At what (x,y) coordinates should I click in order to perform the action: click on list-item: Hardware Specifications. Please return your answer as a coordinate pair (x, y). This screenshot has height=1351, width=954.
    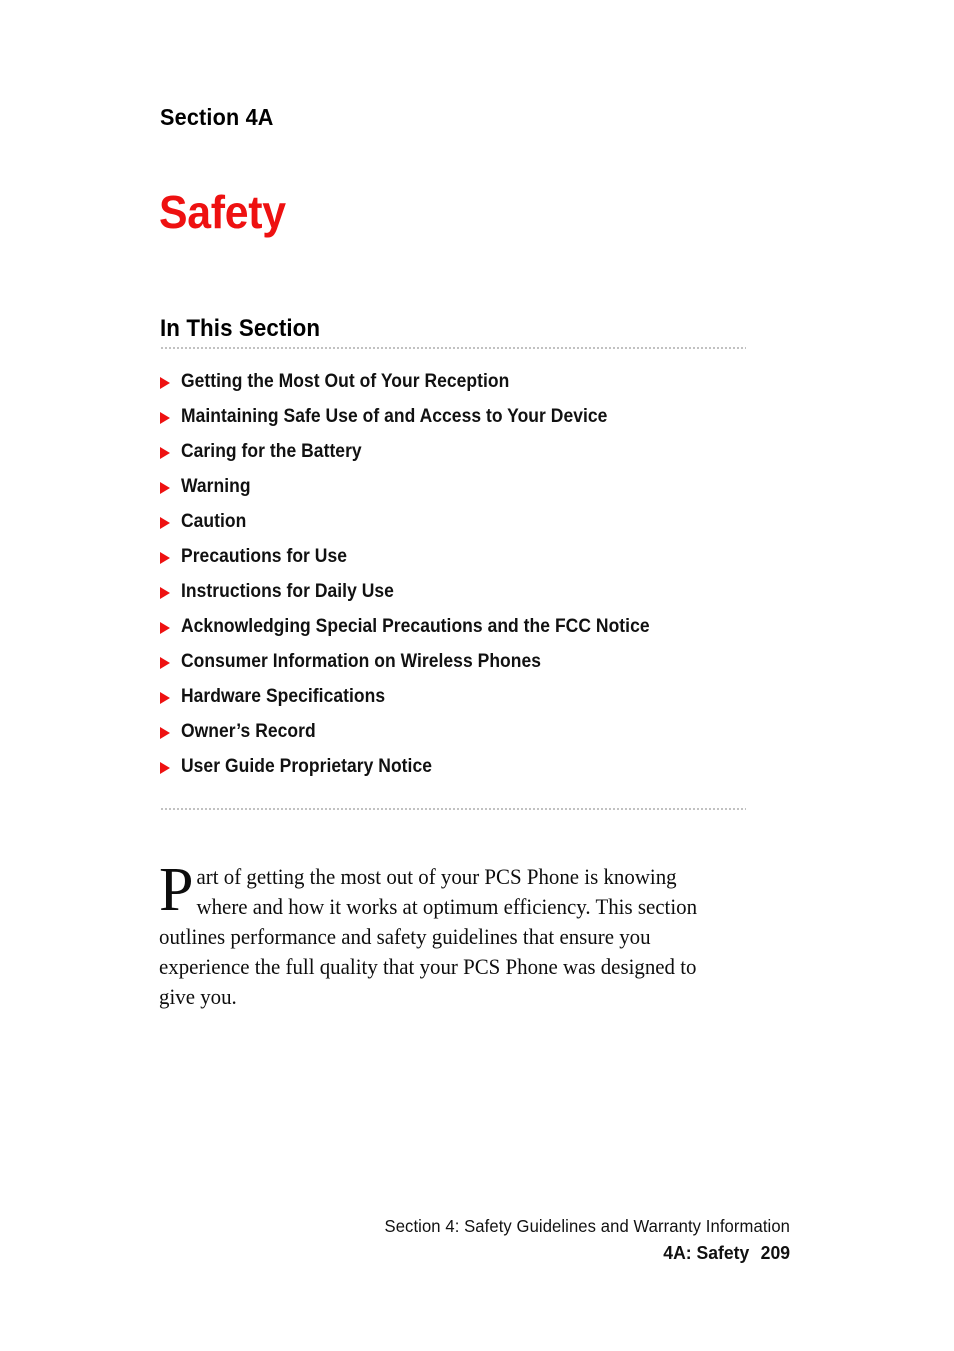
    Looking at the image, I should click on (470, 702).